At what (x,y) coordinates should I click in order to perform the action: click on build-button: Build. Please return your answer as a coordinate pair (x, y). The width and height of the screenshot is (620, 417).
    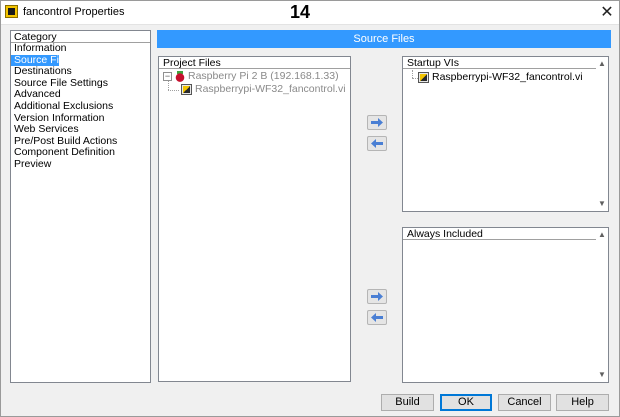
    Looking at the image, I should click on (407, 402).